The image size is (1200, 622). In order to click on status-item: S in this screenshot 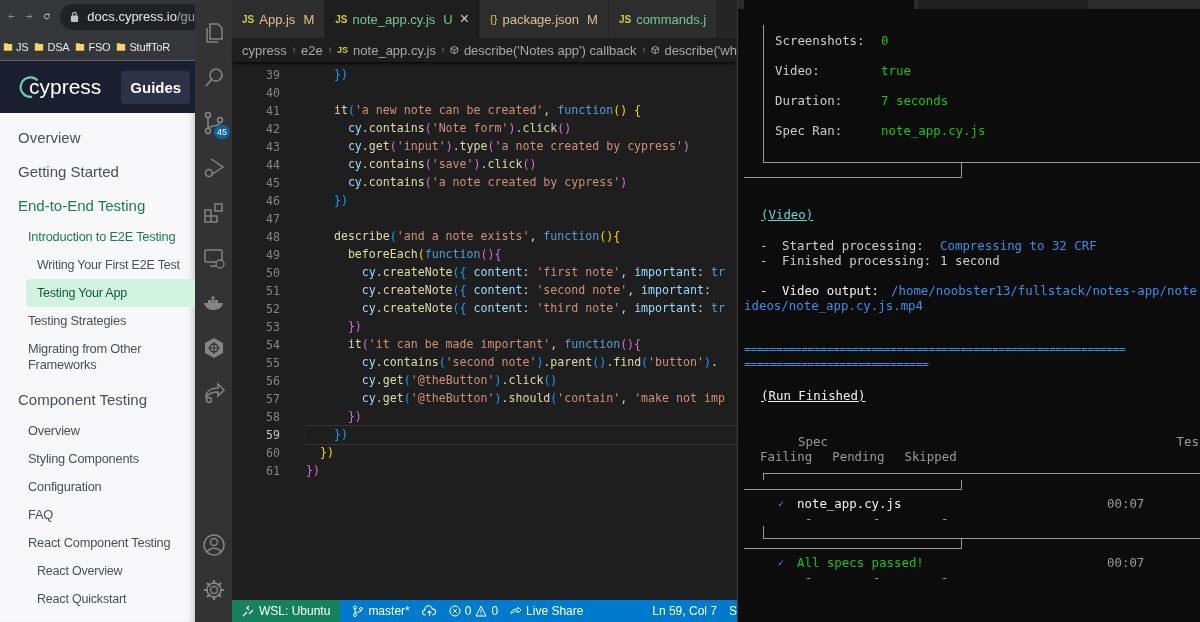, I will do `click(733, 611)`.